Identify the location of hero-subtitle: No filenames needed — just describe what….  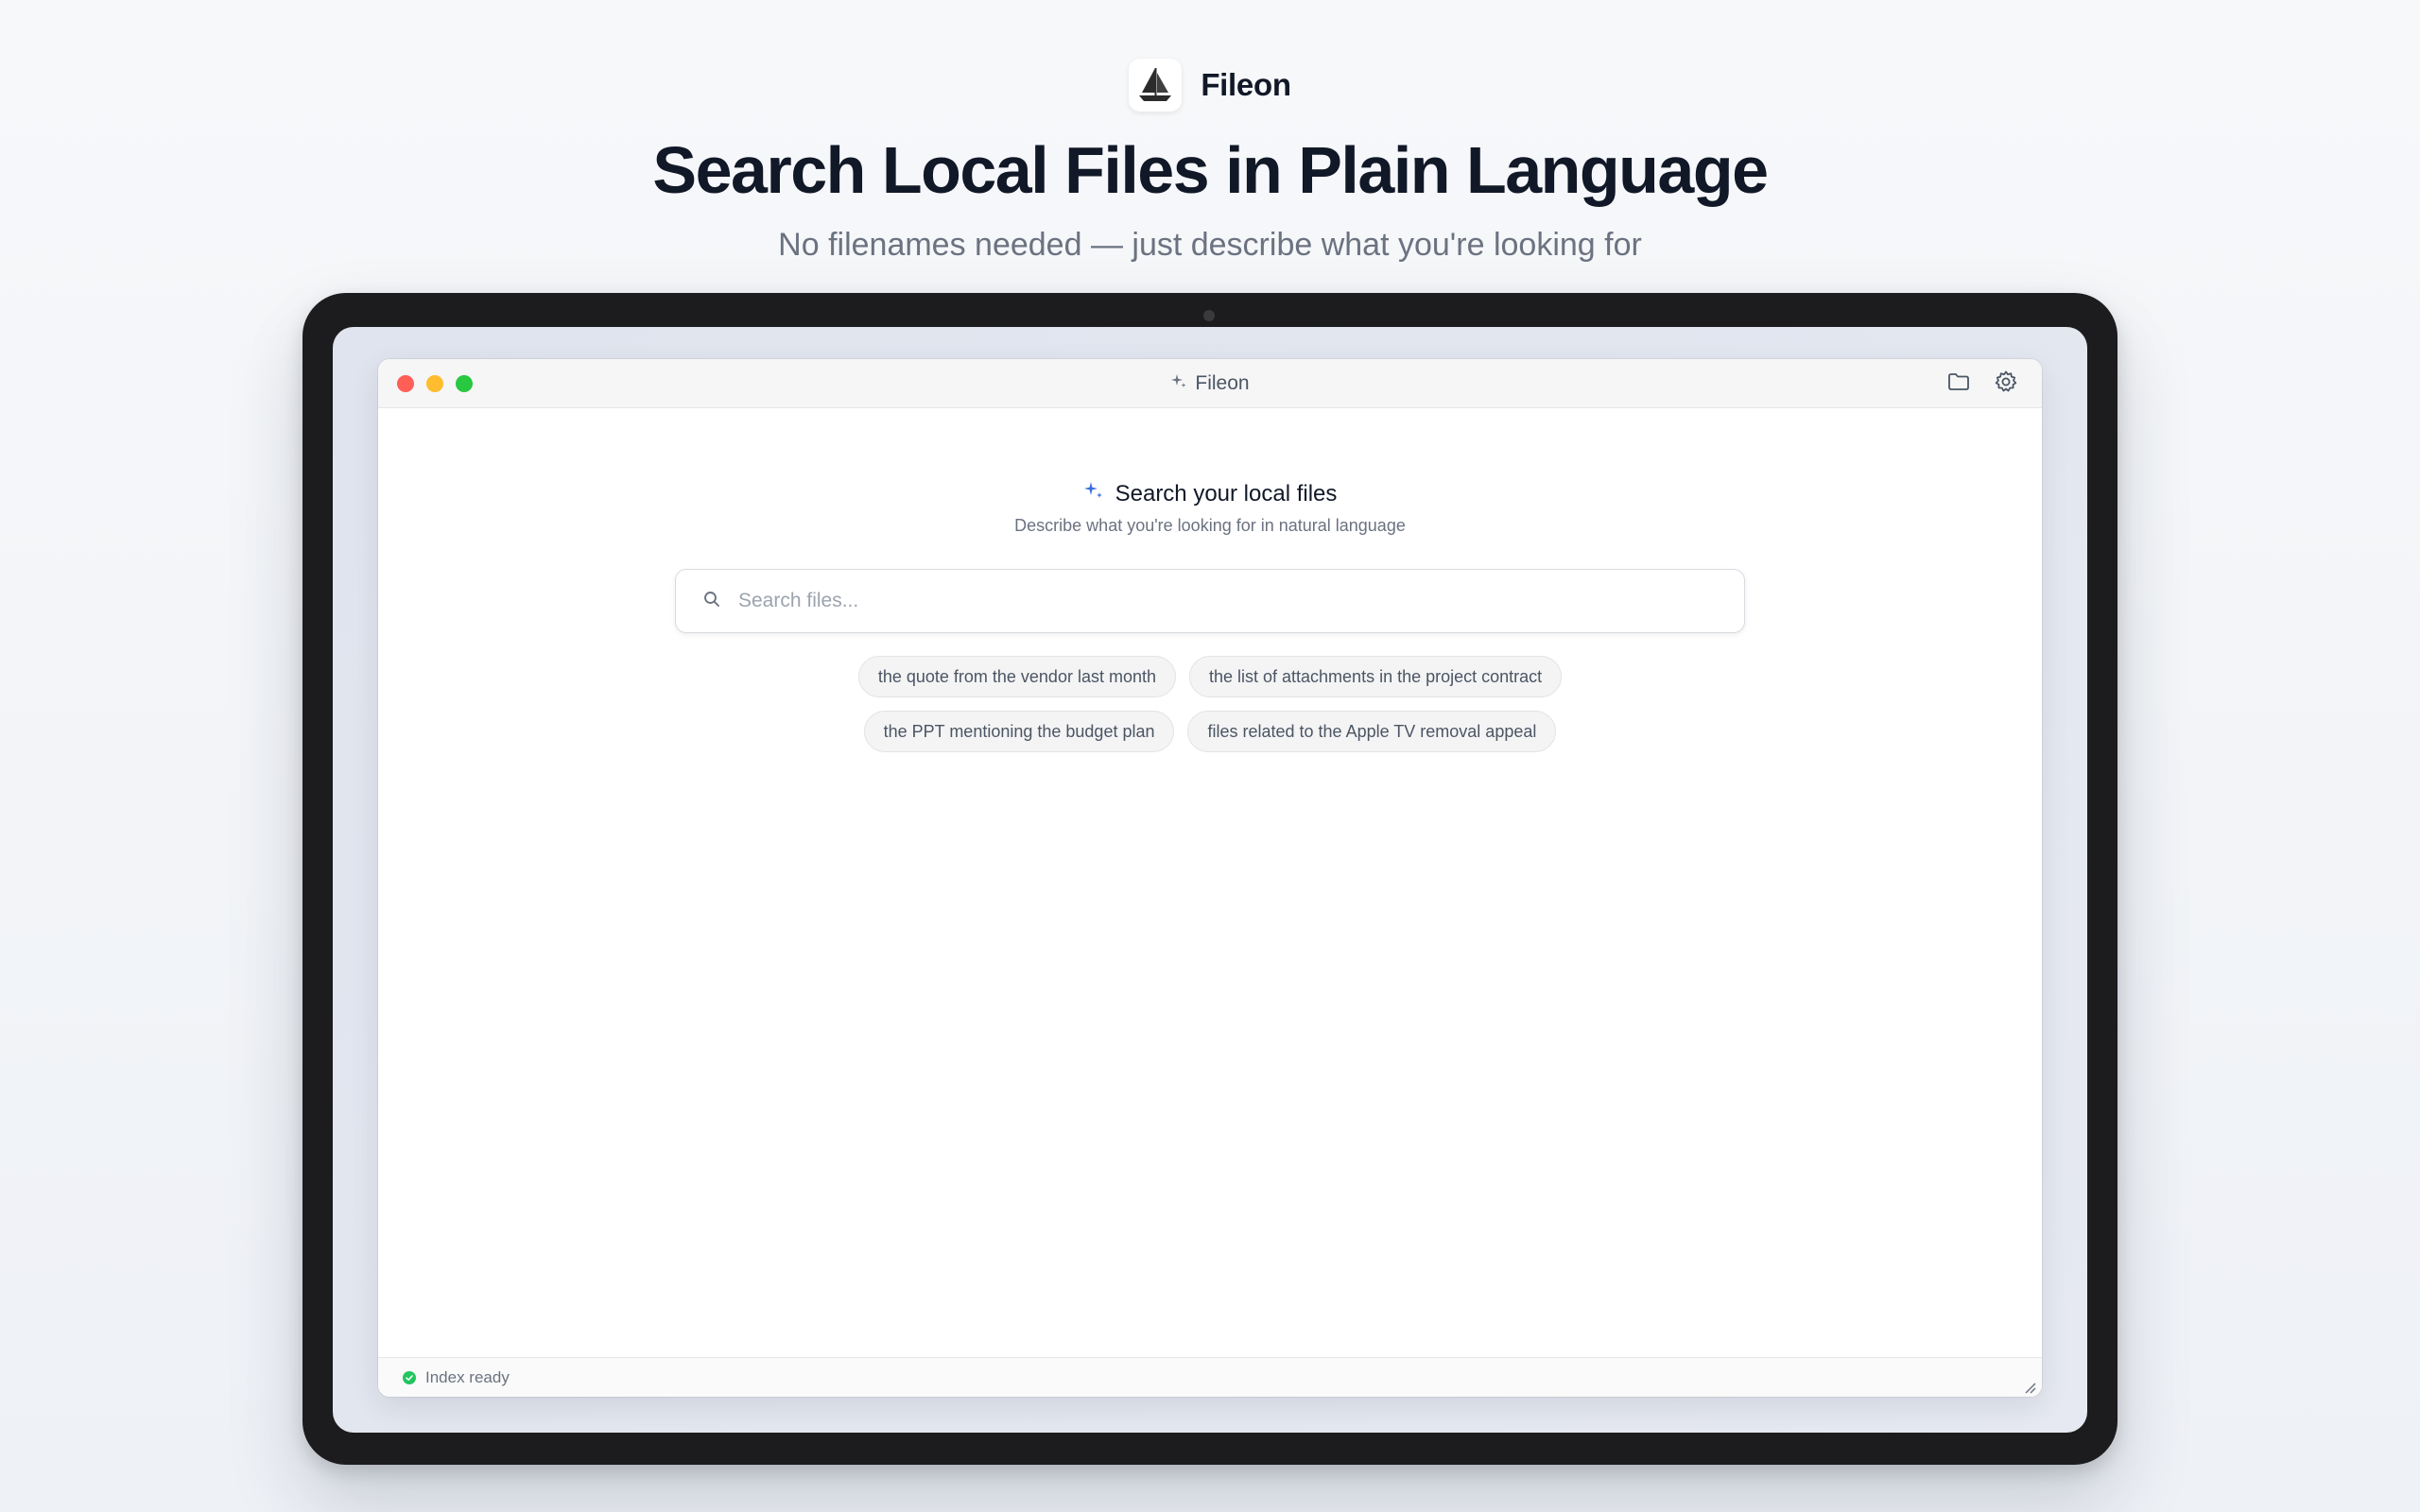
(1210, 245).